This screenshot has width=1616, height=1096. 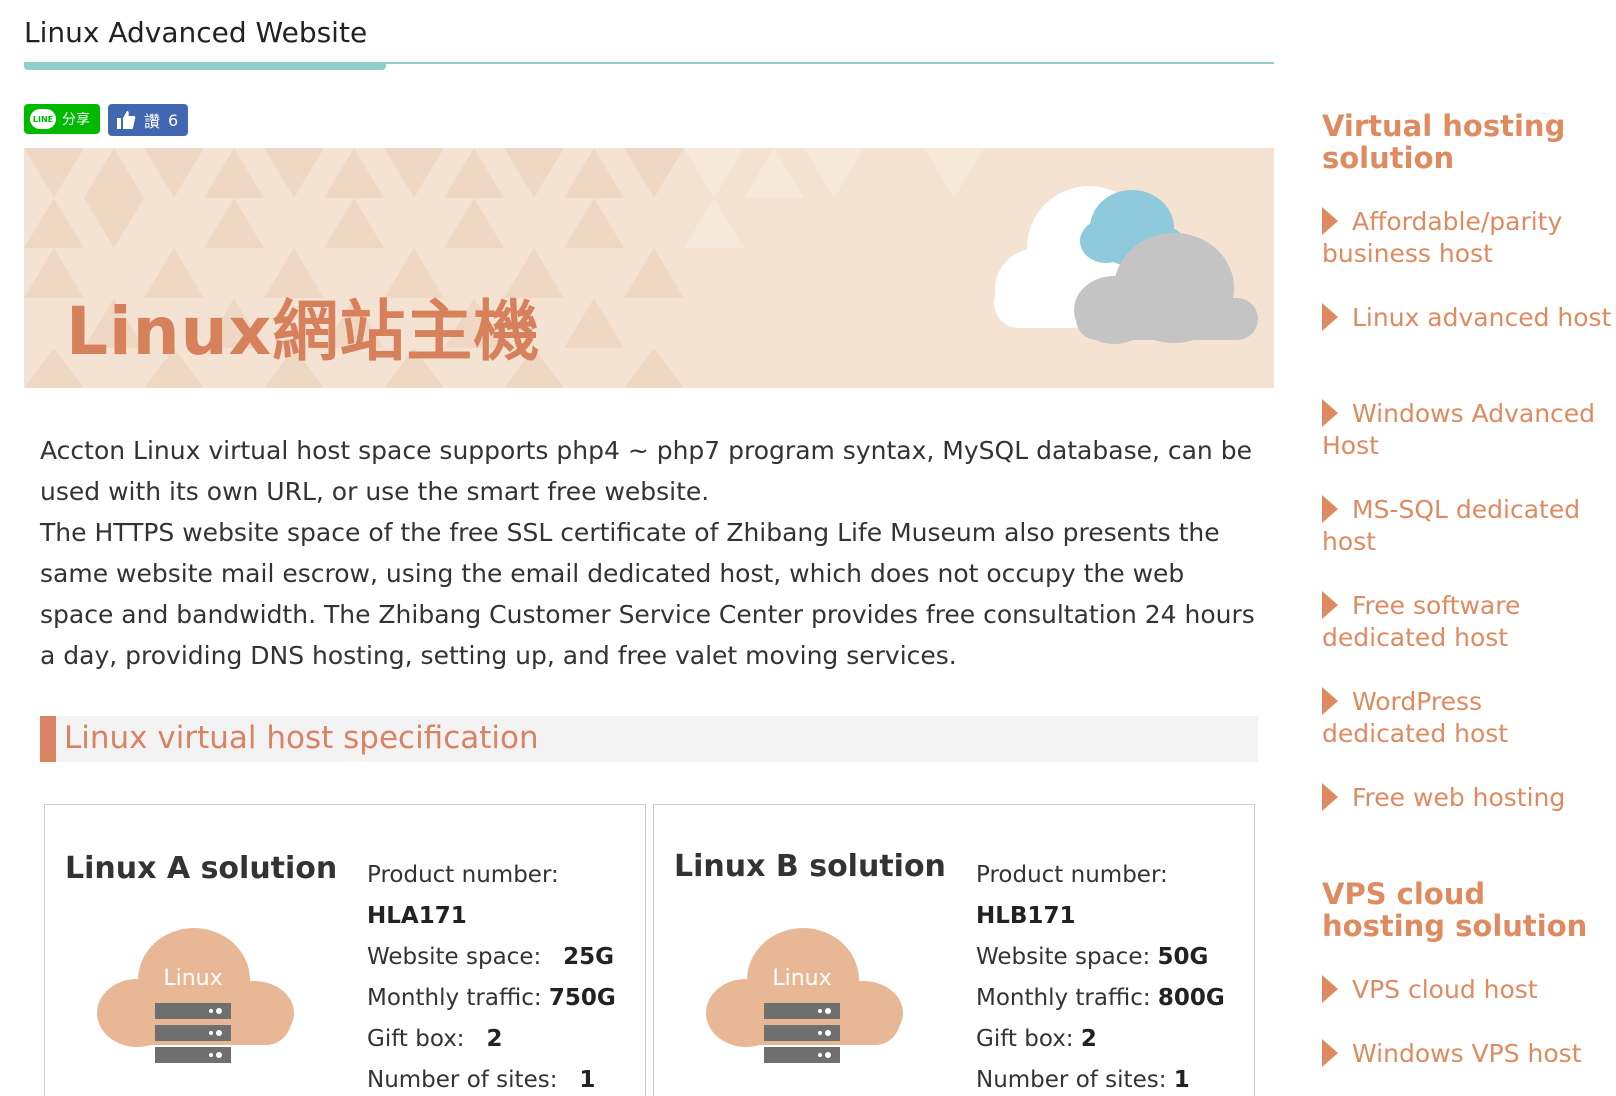 I want to click on sidebar-link-affordable-host: Affordable/parity business host, so click(x=1467, y=238).